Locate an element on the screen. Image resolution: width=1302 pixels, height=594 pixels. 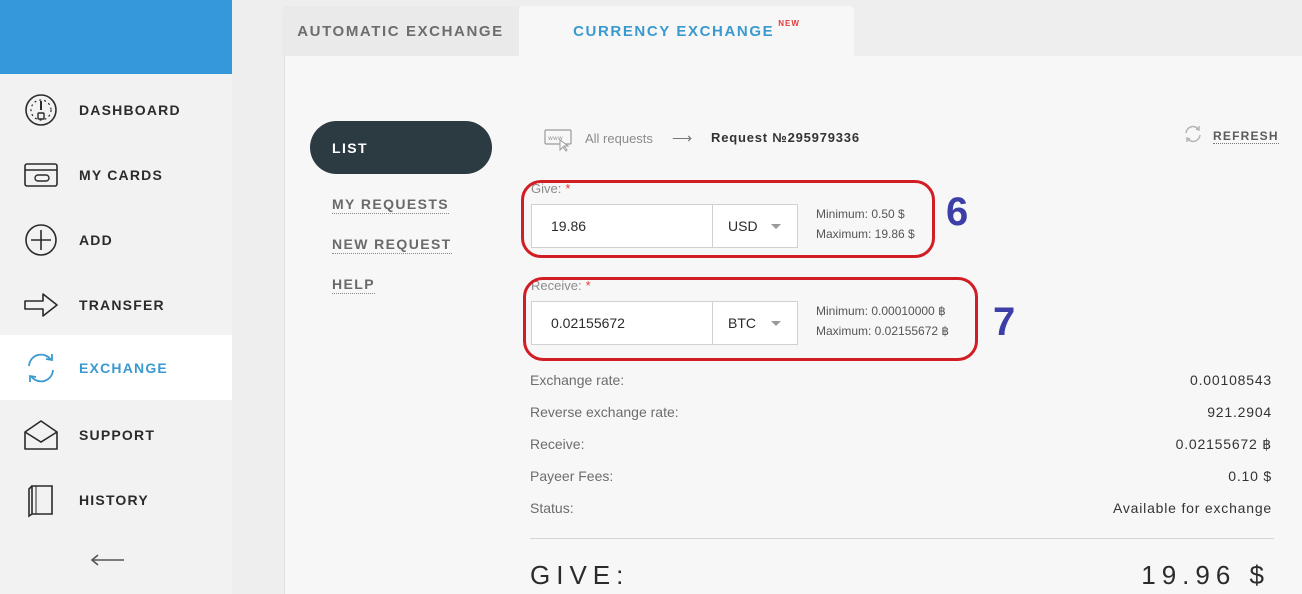
refresh-label: REFRESH is located at coordinates (1246, 136).